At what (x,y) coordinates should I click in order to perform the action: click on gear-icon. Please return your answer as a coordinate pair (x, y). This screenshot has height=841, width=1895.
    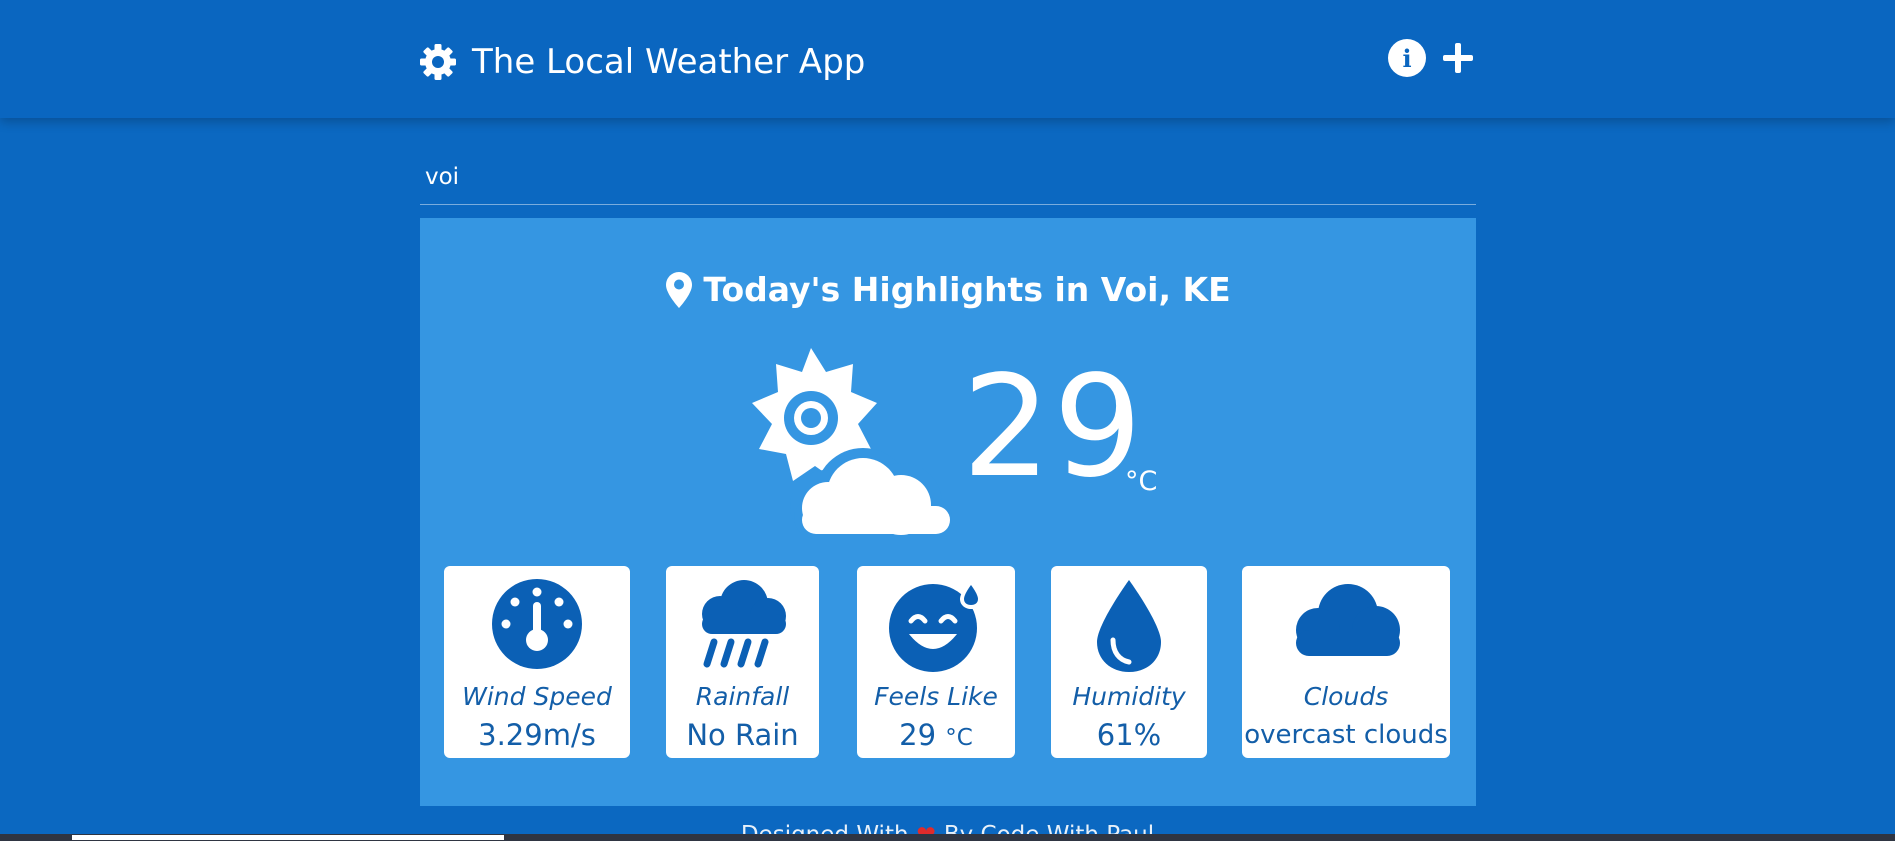
    Looking at the image, I should click on (438, 62).